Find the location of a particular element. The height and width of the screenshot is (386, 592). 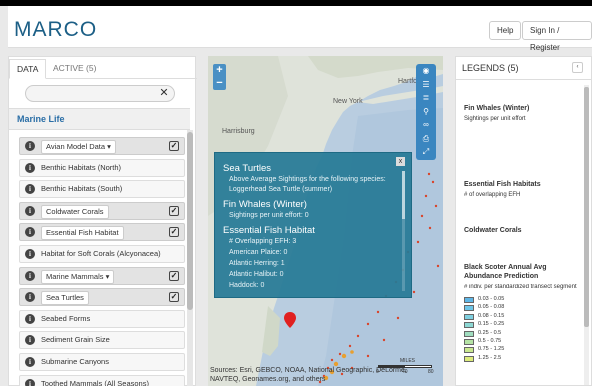

layer-item: i Benthic Habitats (North) is located at coordinates (102, 167).